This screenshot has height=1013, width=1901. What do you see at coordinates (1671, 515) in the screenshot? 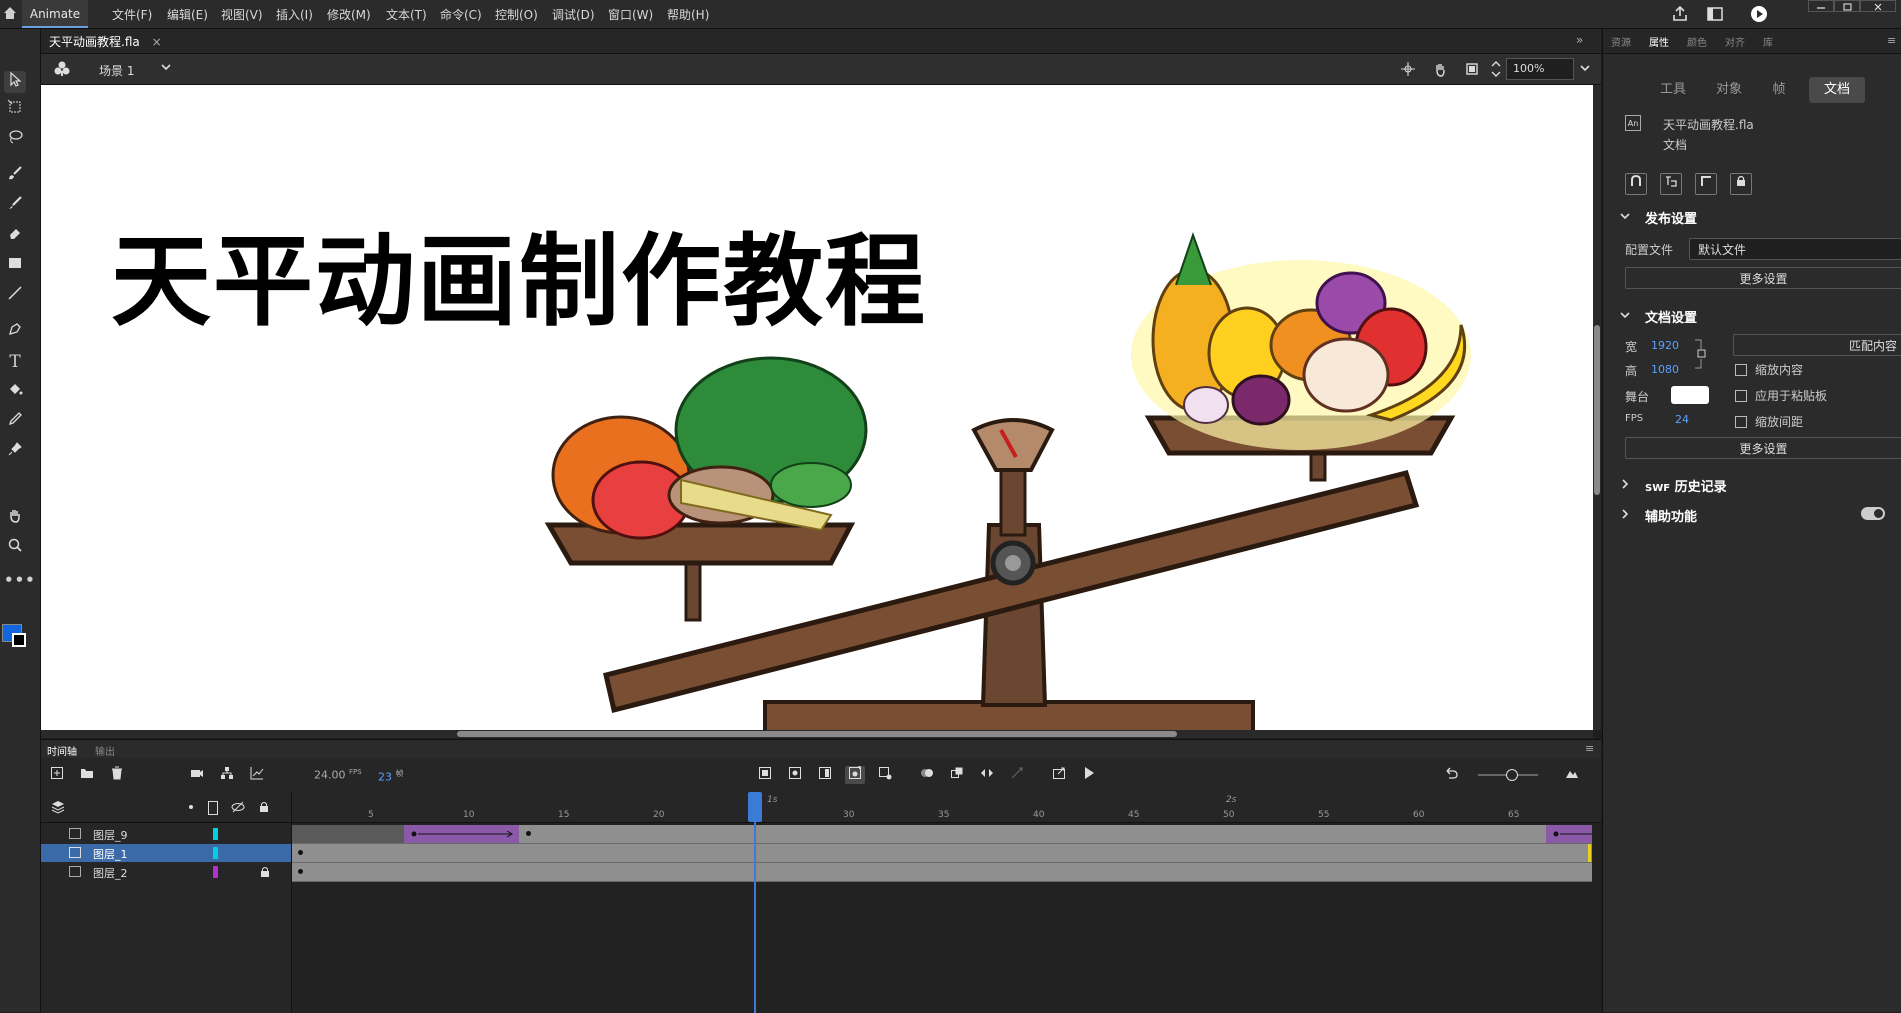
I see `accessibility-header: 辅助功能` at bounding box center [1671, 515].